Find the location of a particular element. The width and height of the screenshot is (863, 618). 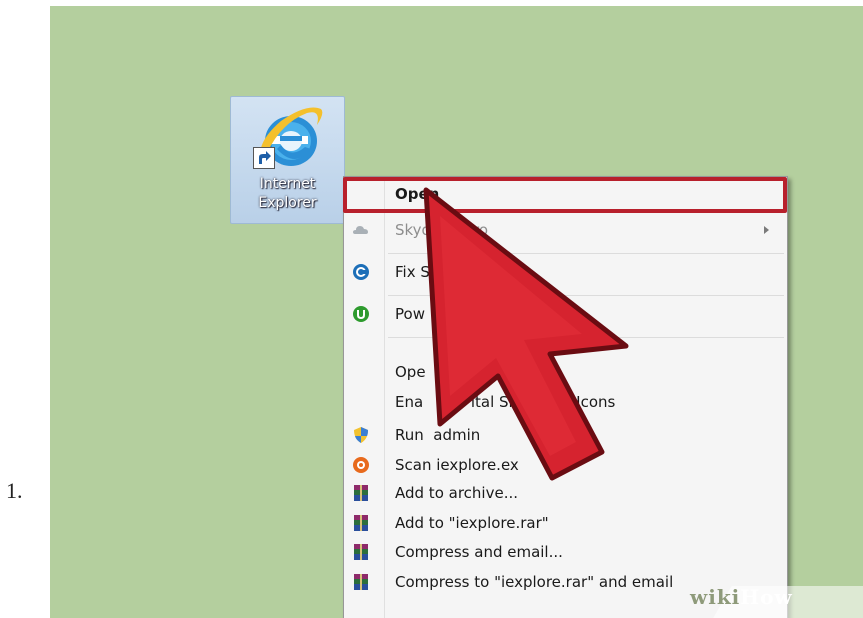

menu-item-label: Compress to "iexplore.rar" and email is located at coordinates (534, 582).